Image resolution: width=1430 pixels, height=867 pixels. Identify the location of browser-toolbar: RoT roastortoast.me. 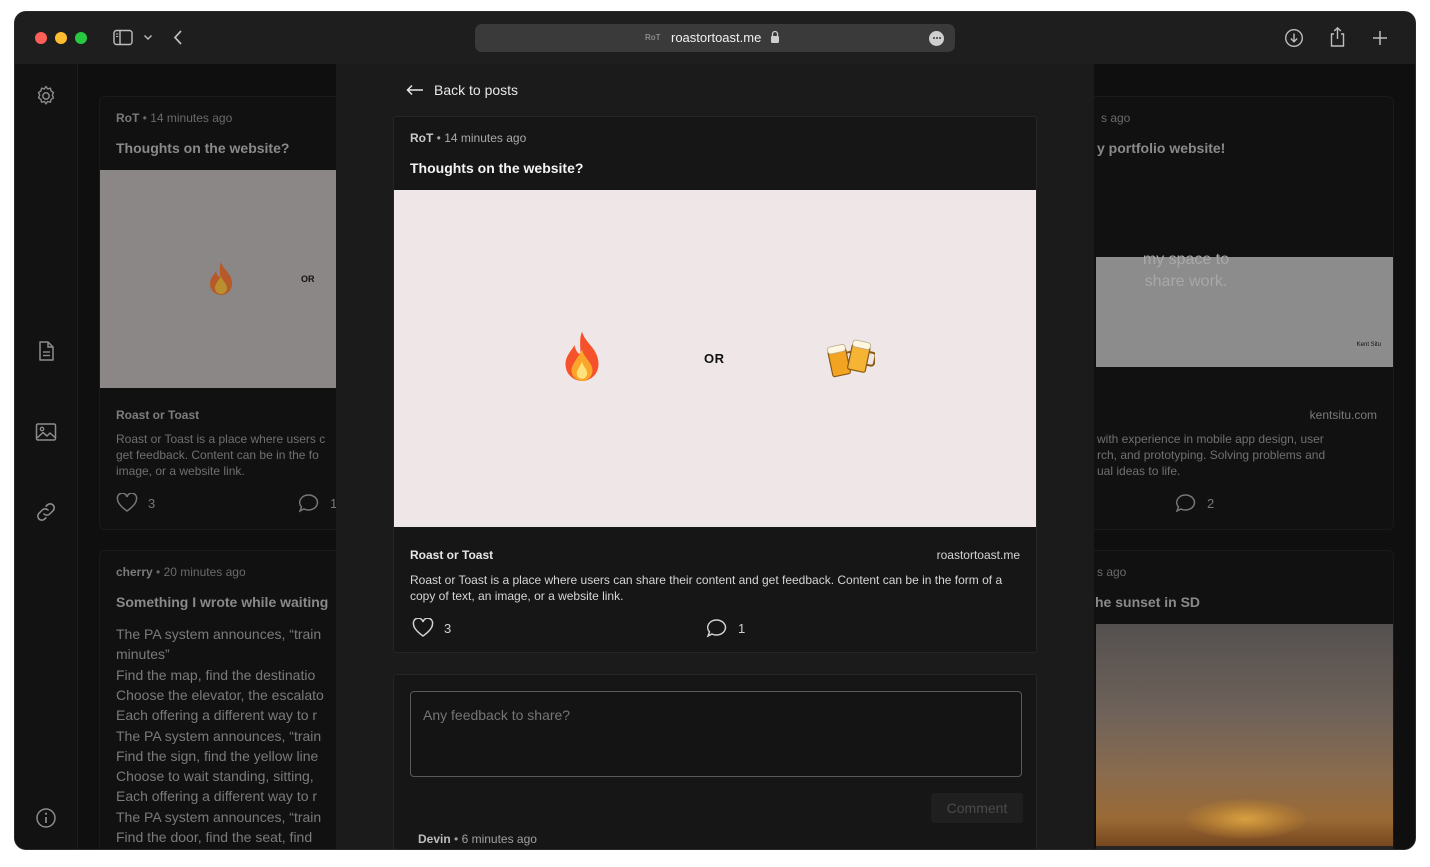
(715, 38).